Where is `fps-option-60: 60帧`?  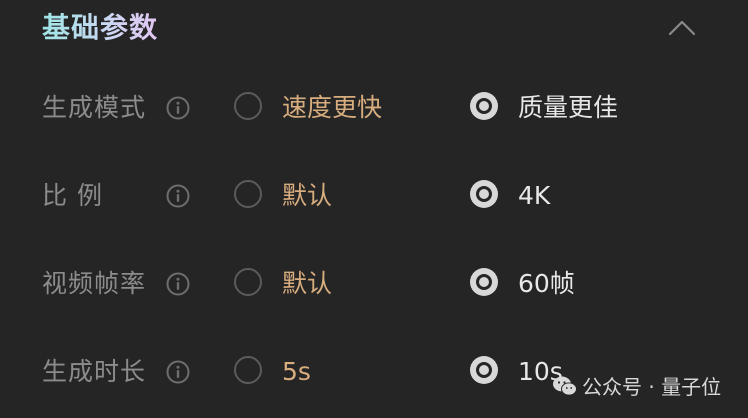 fps-option-60: 60帧 is located at coordinates (578, 284).